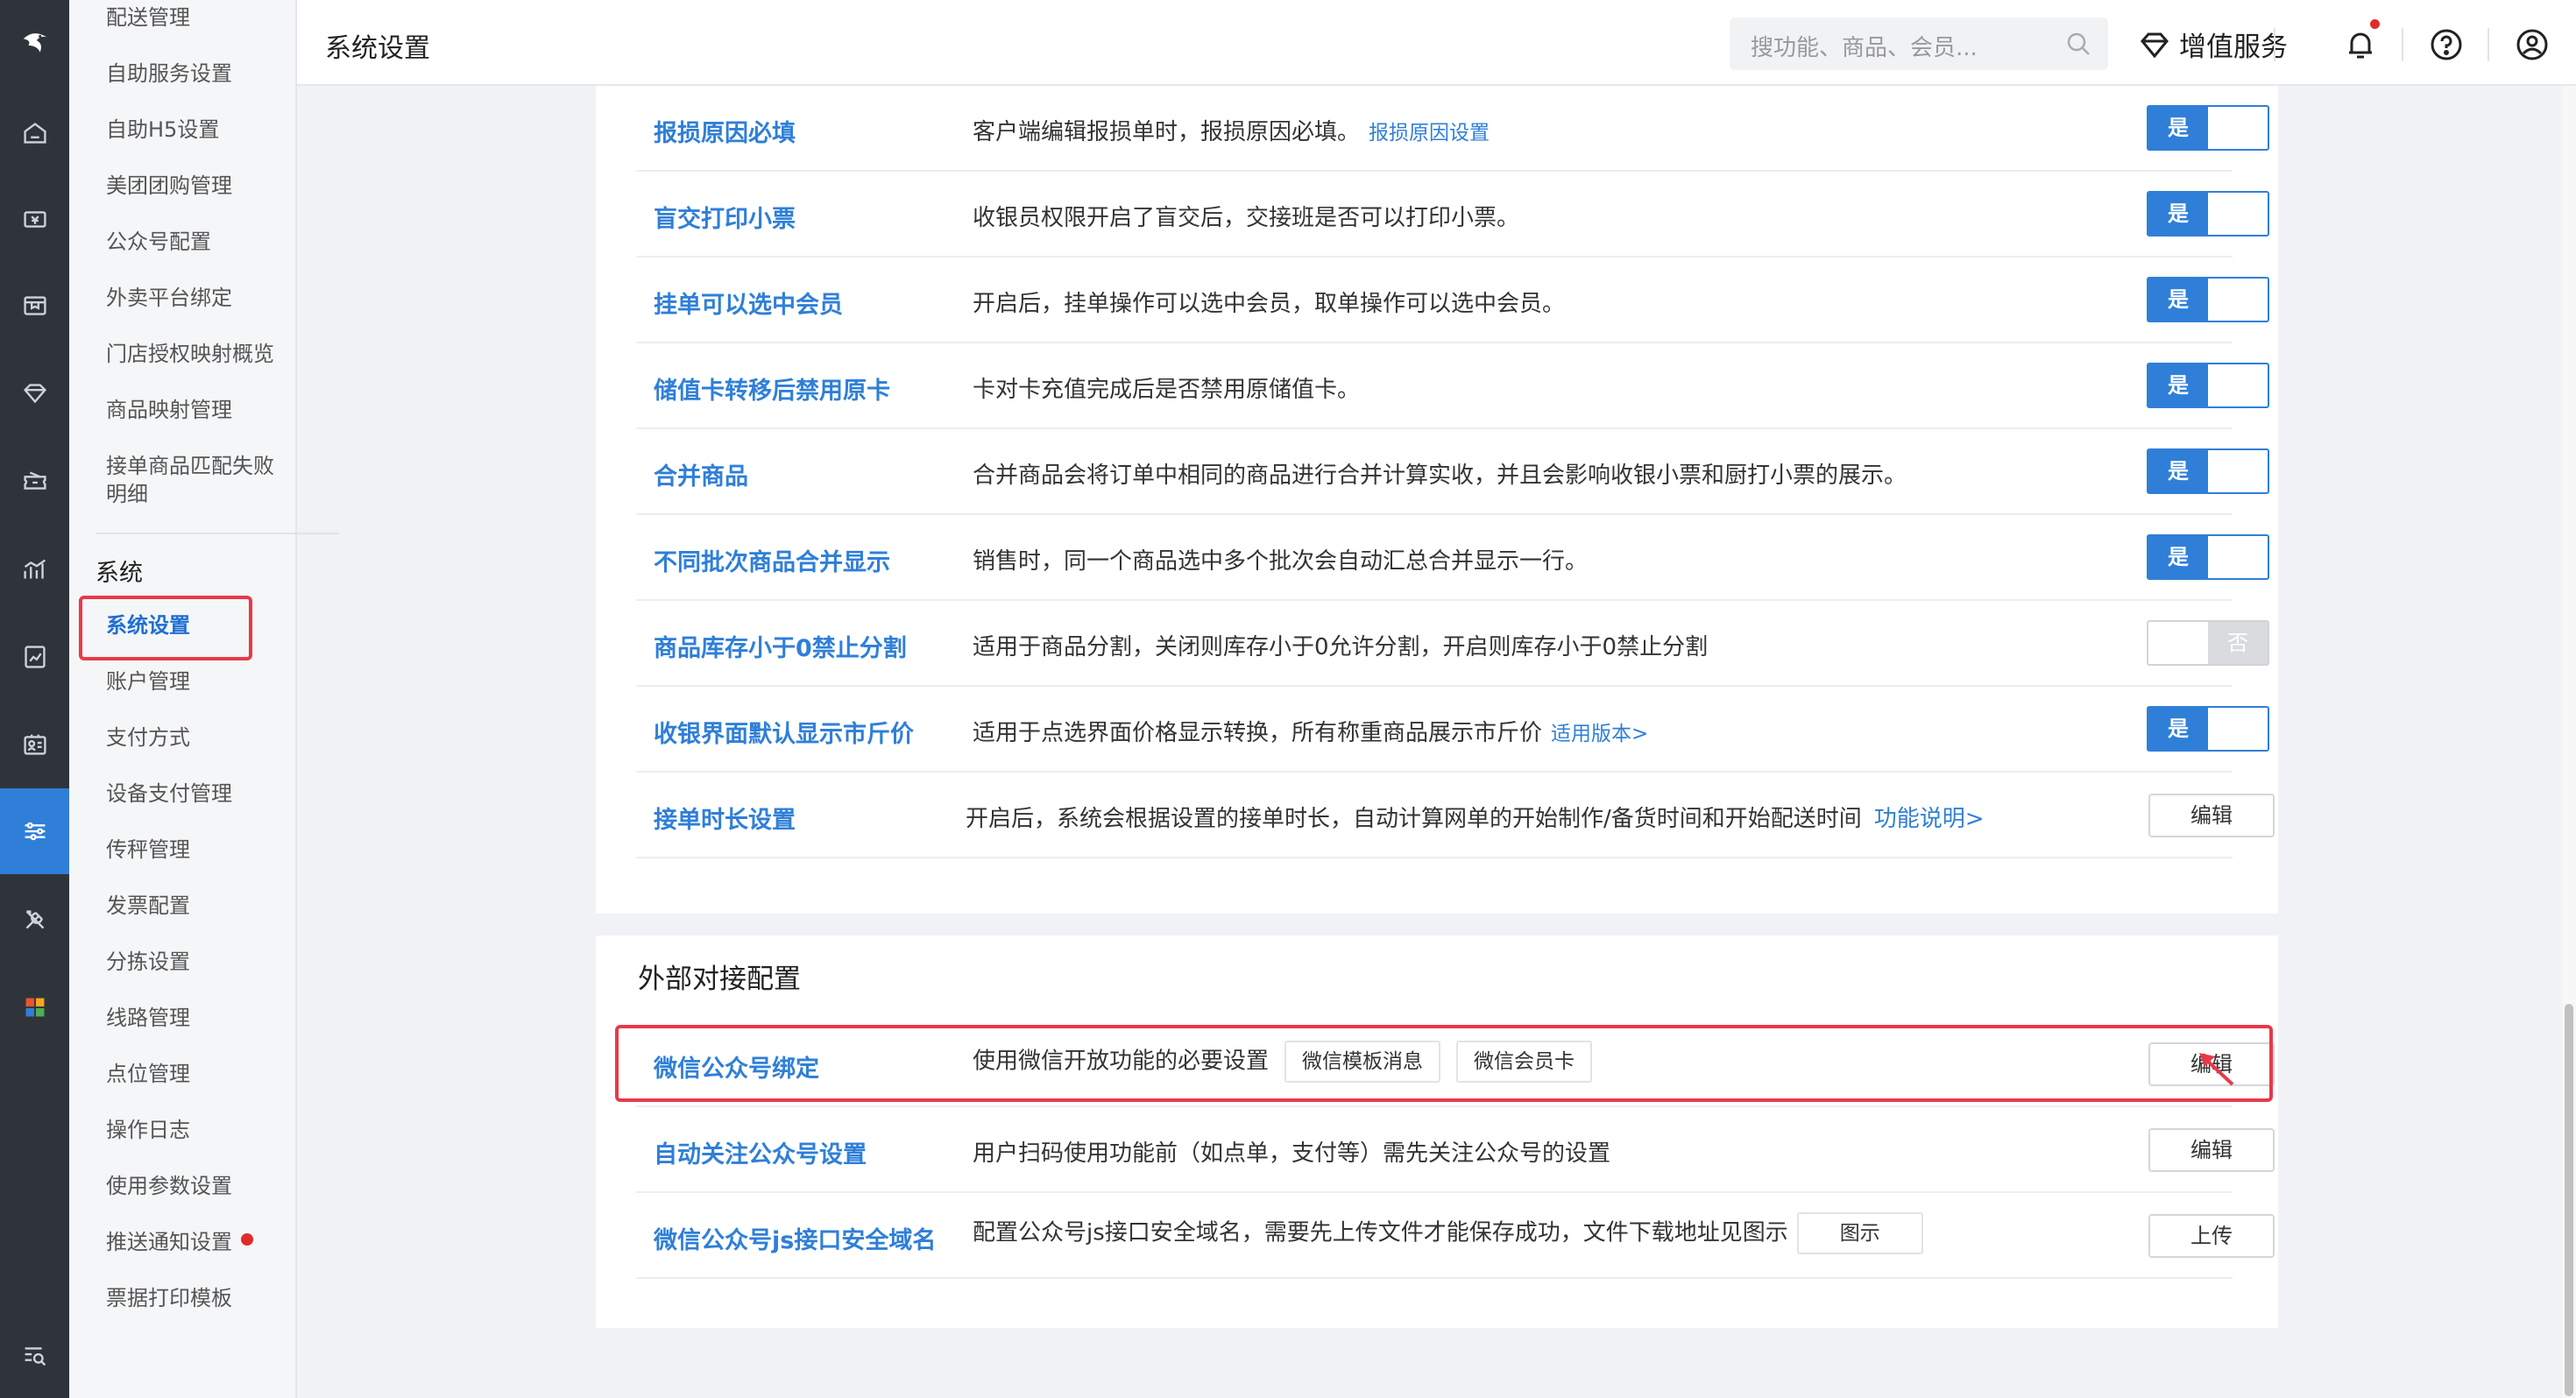  Describe the element at coordinates (169, 1186) in the screenshot. I see `menu-item-params: 使用参数设置` at that location.